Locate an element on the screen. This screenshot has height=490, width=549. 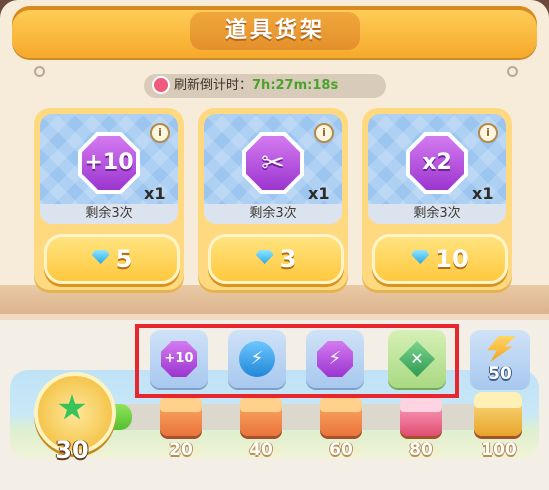
booster-frame: ✂ is located at coordinates (273, 163).